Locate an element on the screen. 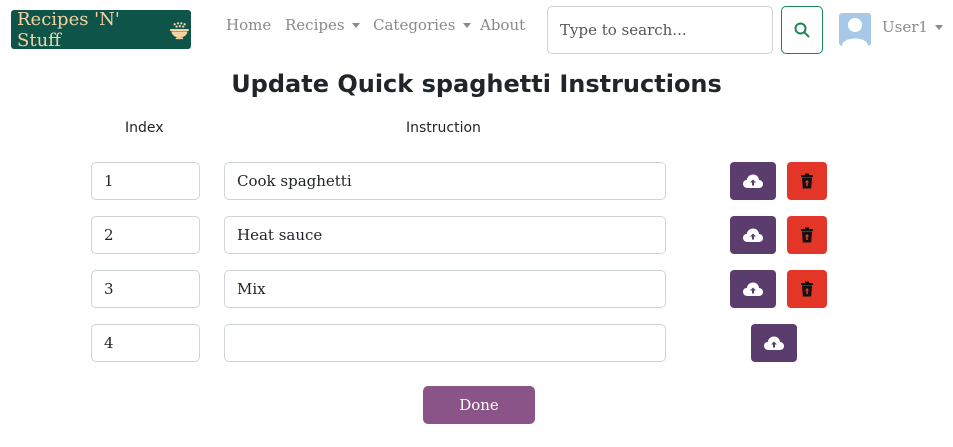 Image resolution: width=953 pixels, height=447 pixels. new-instruction-row is located at coordinates (476, 343).